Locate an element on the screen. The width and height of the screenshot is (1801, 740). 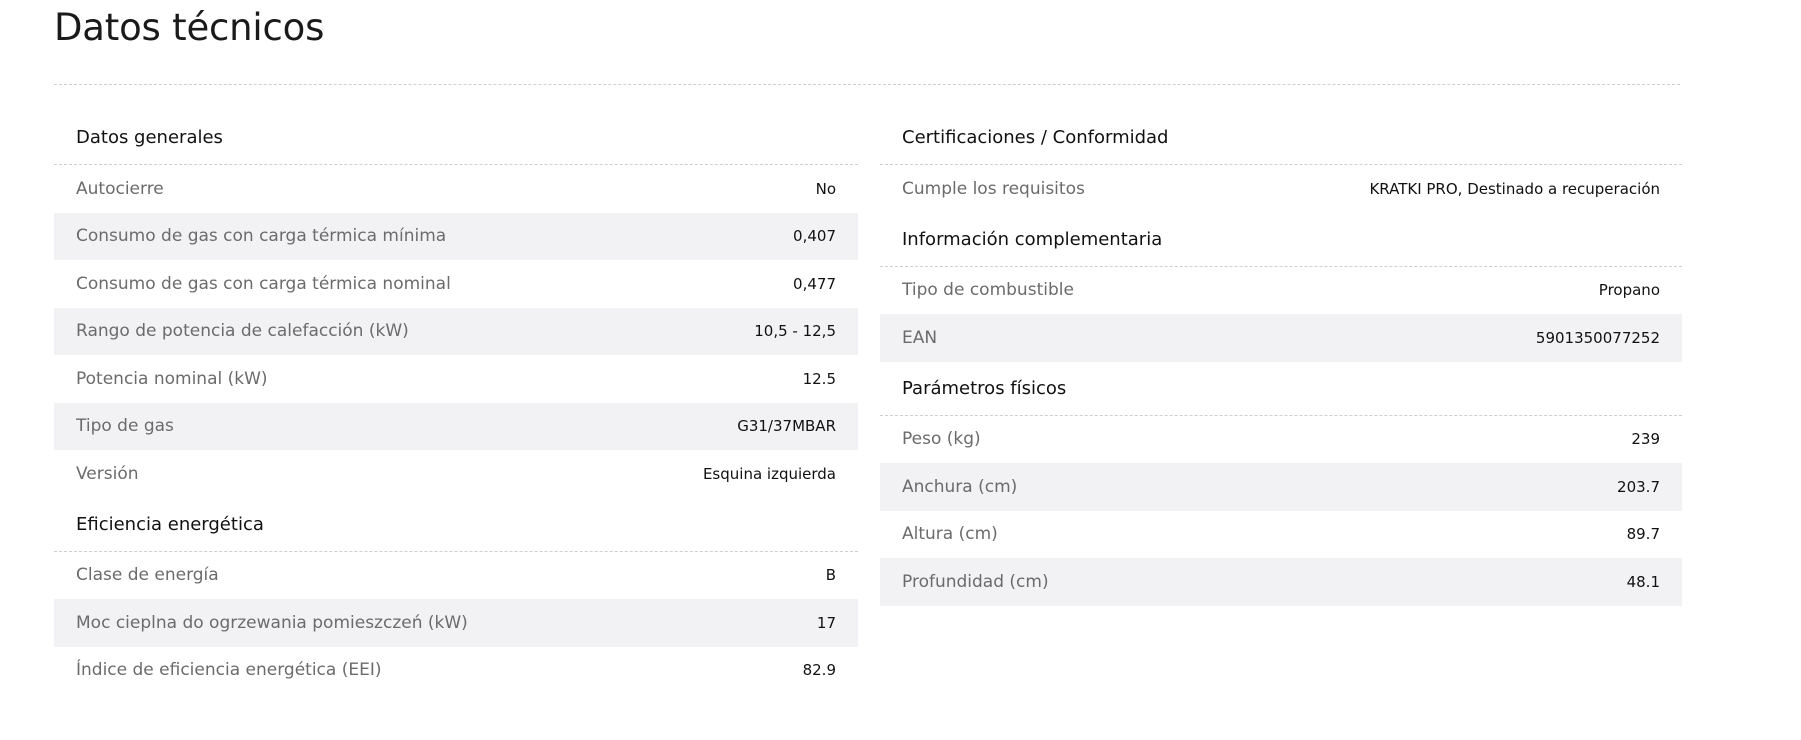
spec-label: Tipo de combustible is located at coordinates (988, 290).